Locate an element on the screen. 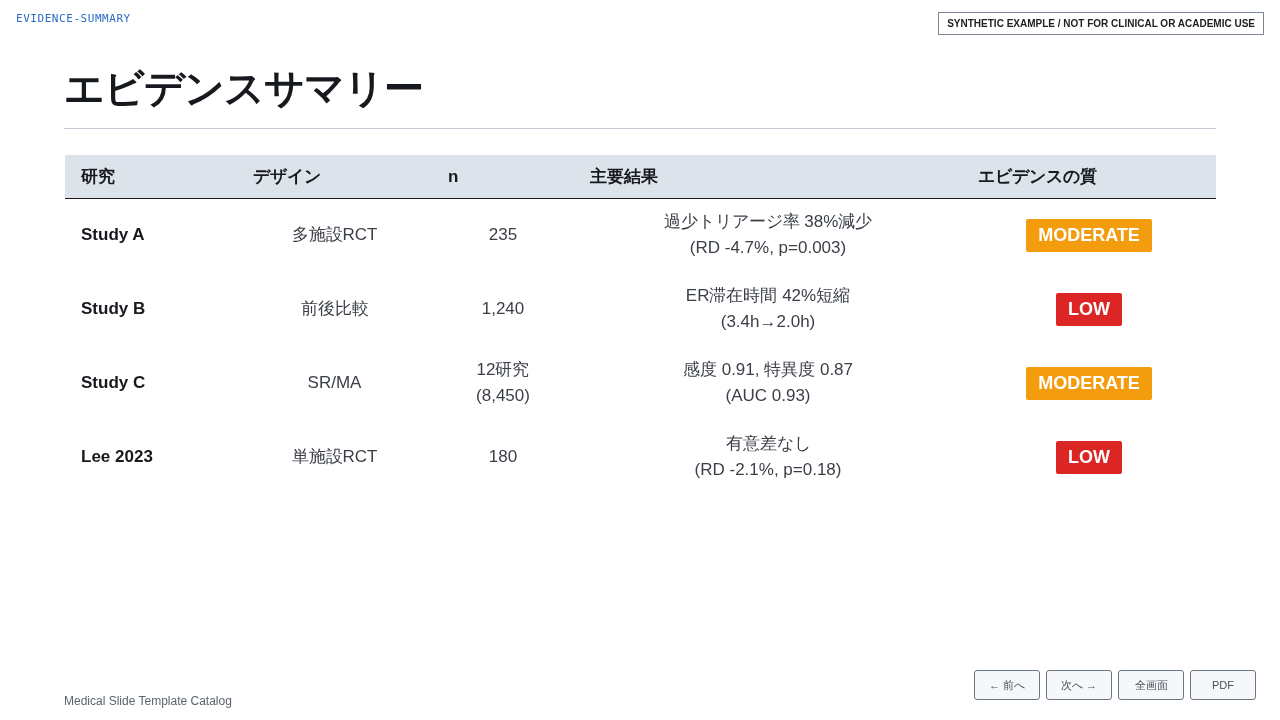  slide-title: エビデンスサマリー is located at coordinates (244, 88).